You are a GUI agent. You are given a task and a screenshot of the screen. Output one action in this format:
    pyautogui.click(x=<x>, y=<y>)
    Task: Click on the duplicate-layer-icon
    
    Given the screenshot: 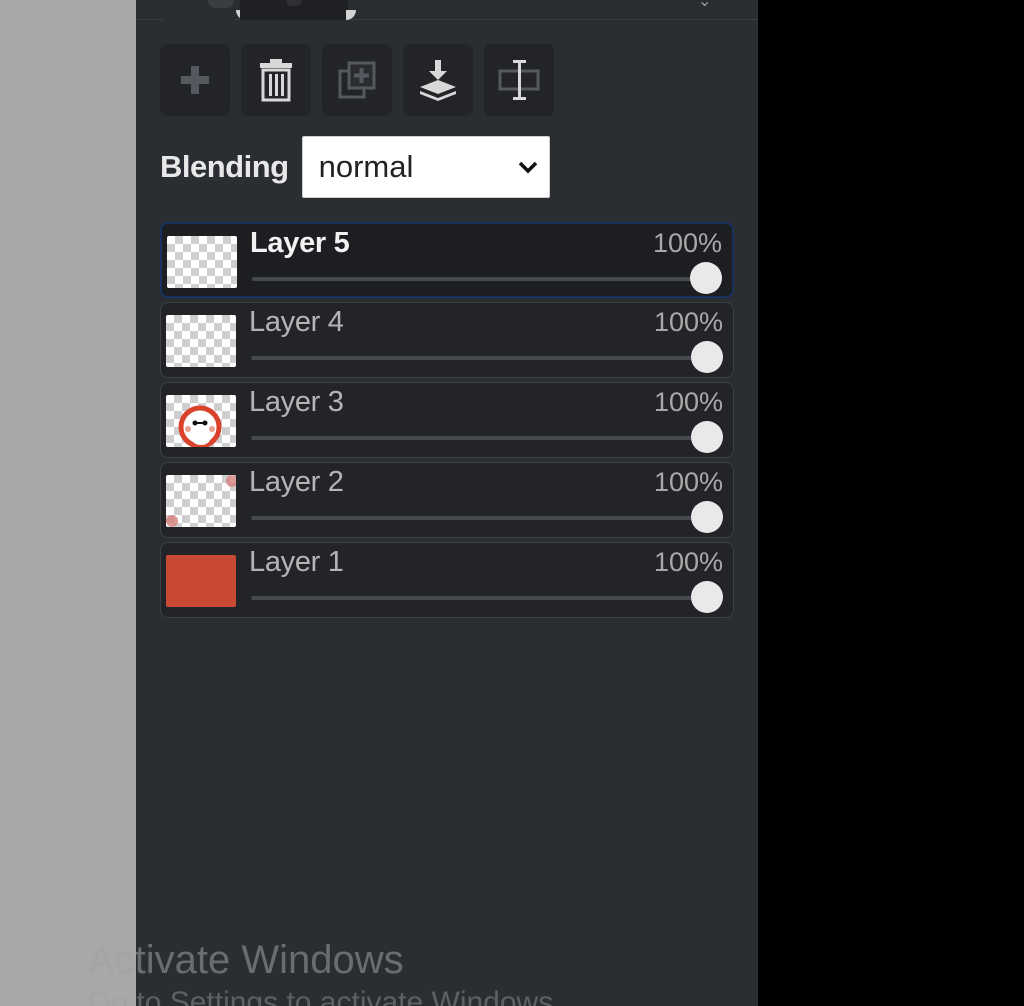 What is the action you would take?
    pyautogui.click(x=357, y=80)
    